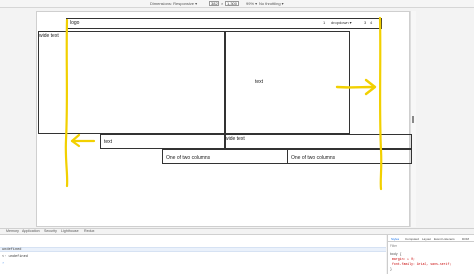 Image resolution: width=474 pixels, height=274 pixels. What do you see at coordinates (225, 156) in the screenshot?
I see `column-one: One of two columns` at bounding box center [225, 156].